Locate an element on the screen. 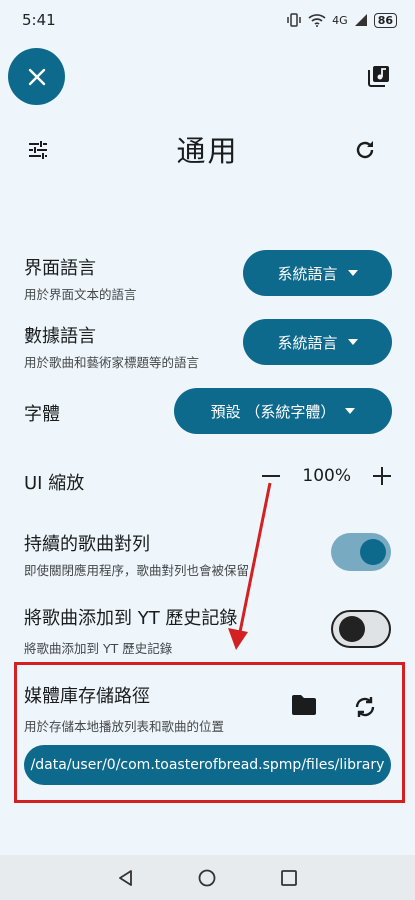 This screenshot has height=900, width=415. data-language-value: 系統語言 is located at coordinates (307, 342).